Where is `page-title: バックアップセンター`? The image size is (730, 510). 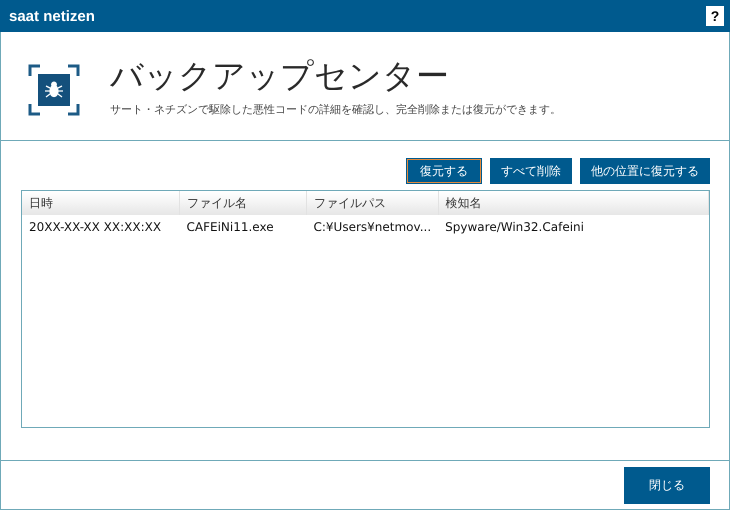 page-title: バックアップセンター is located at coordinates (280, 76).